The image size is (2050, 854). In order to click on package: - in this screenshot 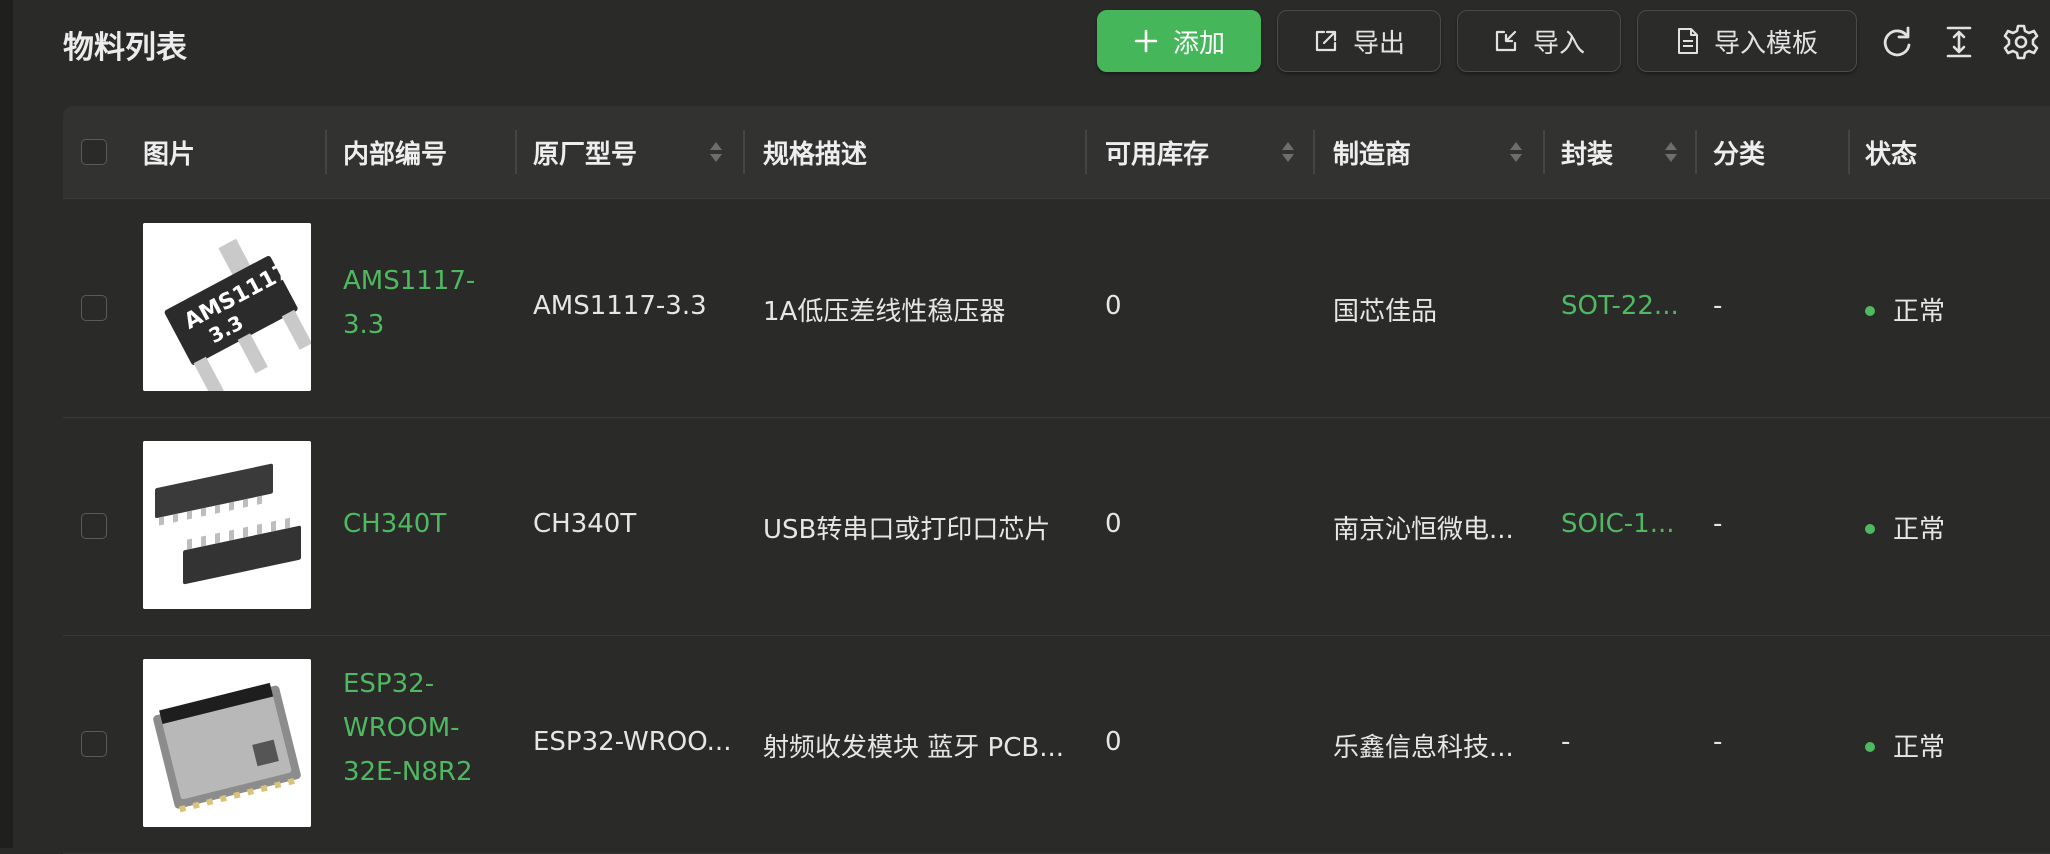, I will do `click(1566, 742)`.